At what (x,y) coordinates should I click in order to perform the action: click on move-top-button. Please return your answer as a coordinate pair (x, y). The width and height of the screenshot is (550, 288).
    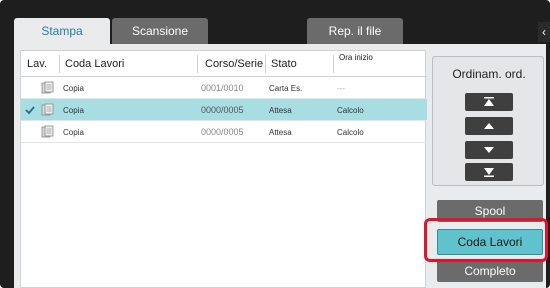
    Looking at the image, I should click on (489, 102).